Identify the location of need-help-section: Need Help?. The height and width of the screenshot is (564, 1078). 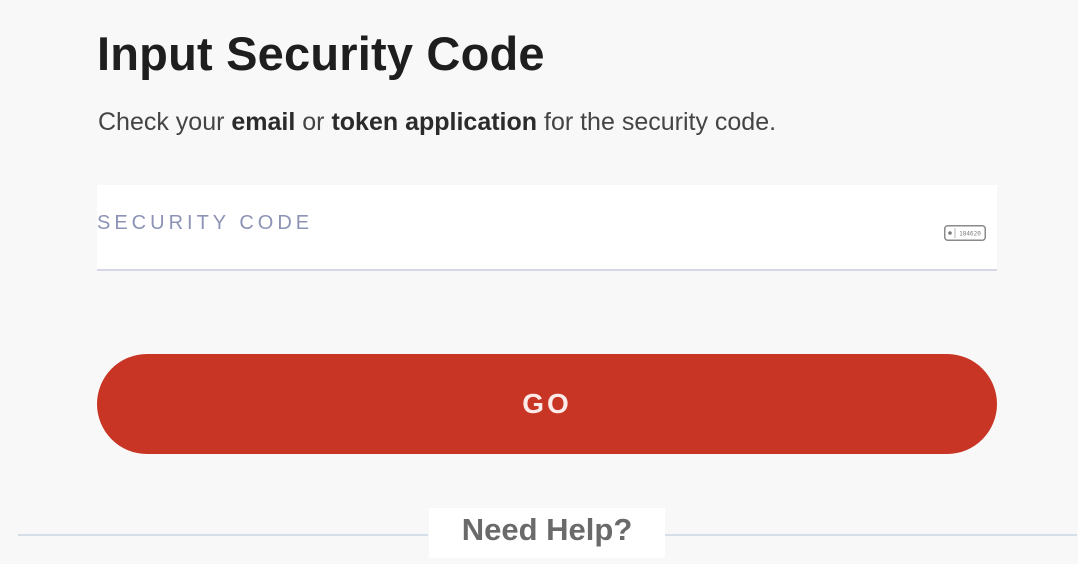
(539, 532).